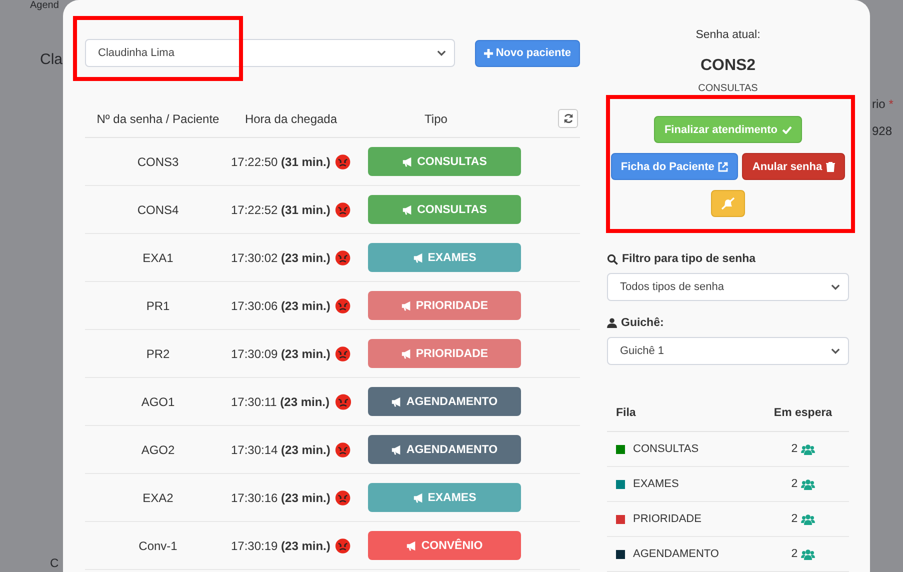  Describe the element at coordinates (280, 257) in the screenshot. I see `arrival-time: 17:30:02 (23 min.)` at that location.